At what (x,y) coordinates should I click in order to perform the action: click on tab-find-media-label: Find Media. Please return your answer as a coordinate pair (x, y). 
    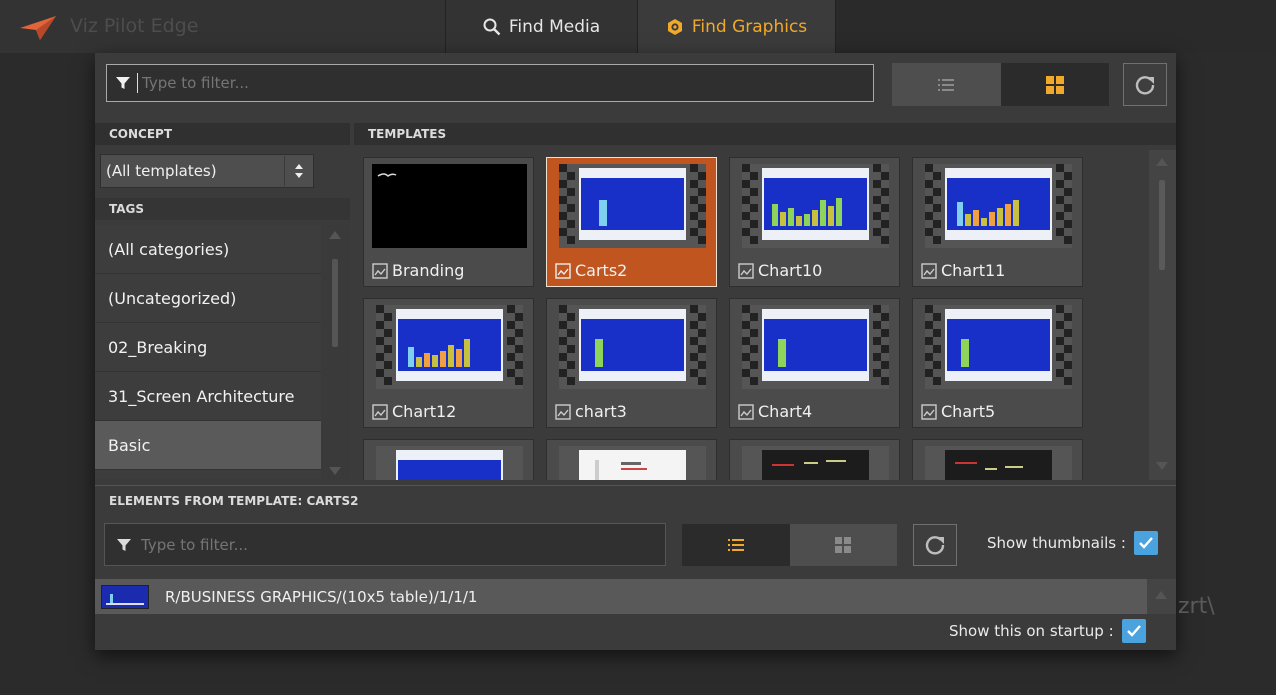
    Looking at the image, I should click on (554, 26).